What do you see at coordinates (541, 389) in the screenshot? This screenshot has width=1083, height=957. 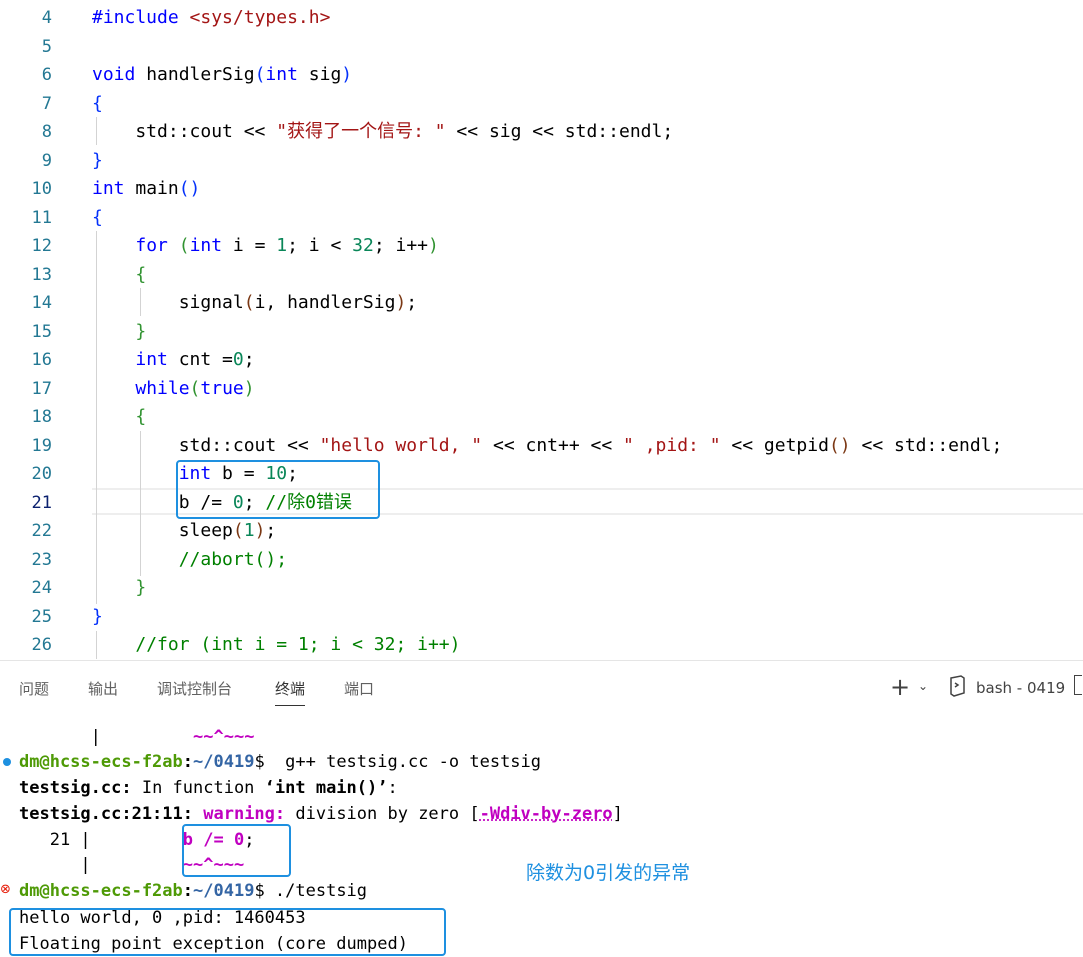 I see `code-line: 17 while(true)` at bounding box center [541, 389].